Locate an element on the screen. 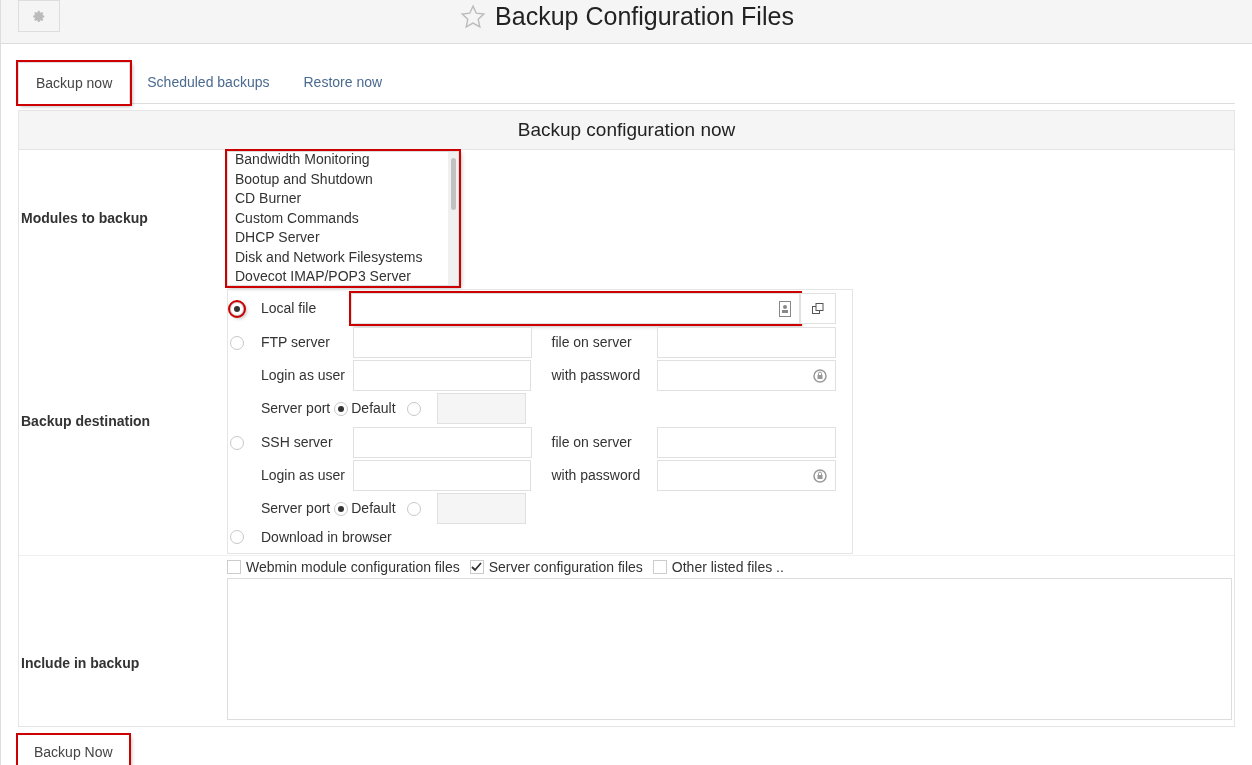 The width and height of the screenshot is (1252, 765). option-label: Download in browser is located at coordinates (326, 537).